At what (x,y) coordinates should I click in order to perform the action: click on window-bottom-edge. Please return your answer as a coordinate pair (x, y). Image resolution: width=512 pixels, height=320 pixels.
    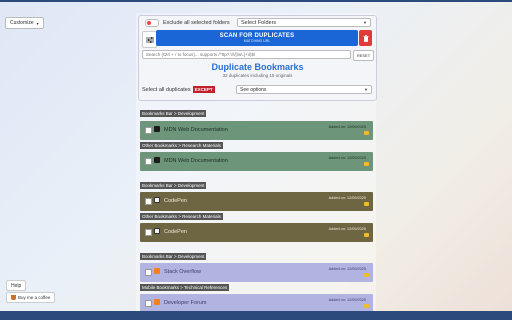
    Looking at the image, I should click on (256, 315).